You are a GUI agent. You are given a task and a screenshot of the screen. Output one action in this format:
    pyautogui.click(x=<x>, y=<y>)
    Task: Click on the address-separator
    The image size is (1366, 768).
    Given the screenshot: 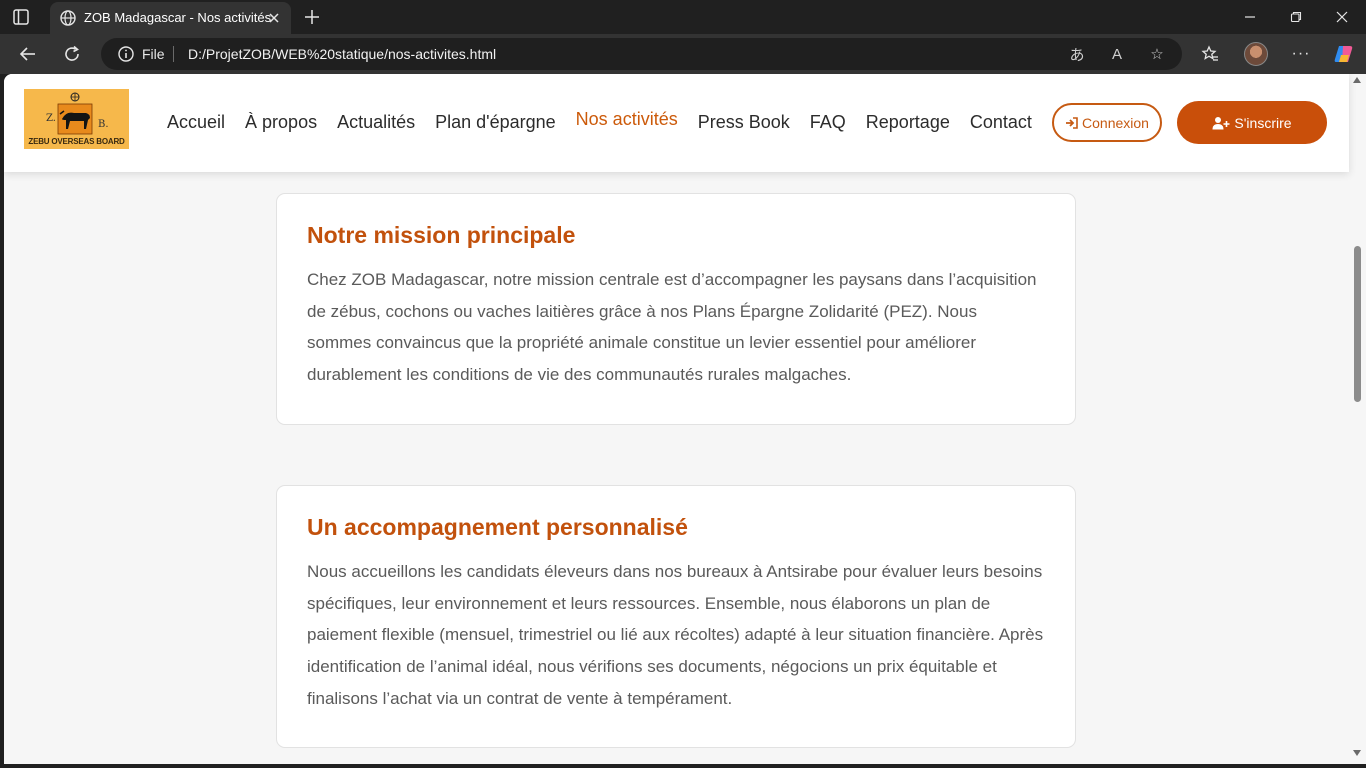 What is the action you would take?
    pyautogui.click(x=173, y=54)
    